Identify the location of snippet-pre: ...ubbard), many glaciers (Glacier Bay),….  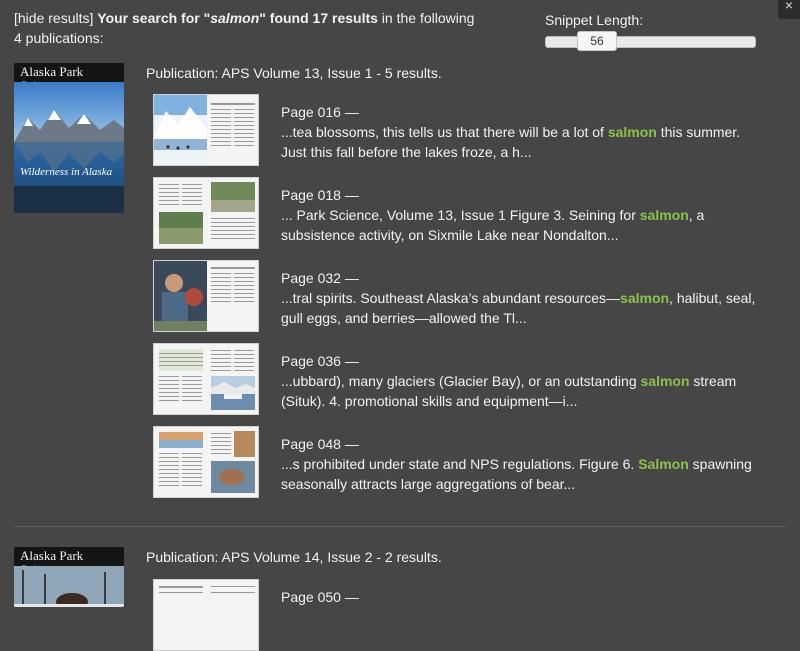
(461, 381).